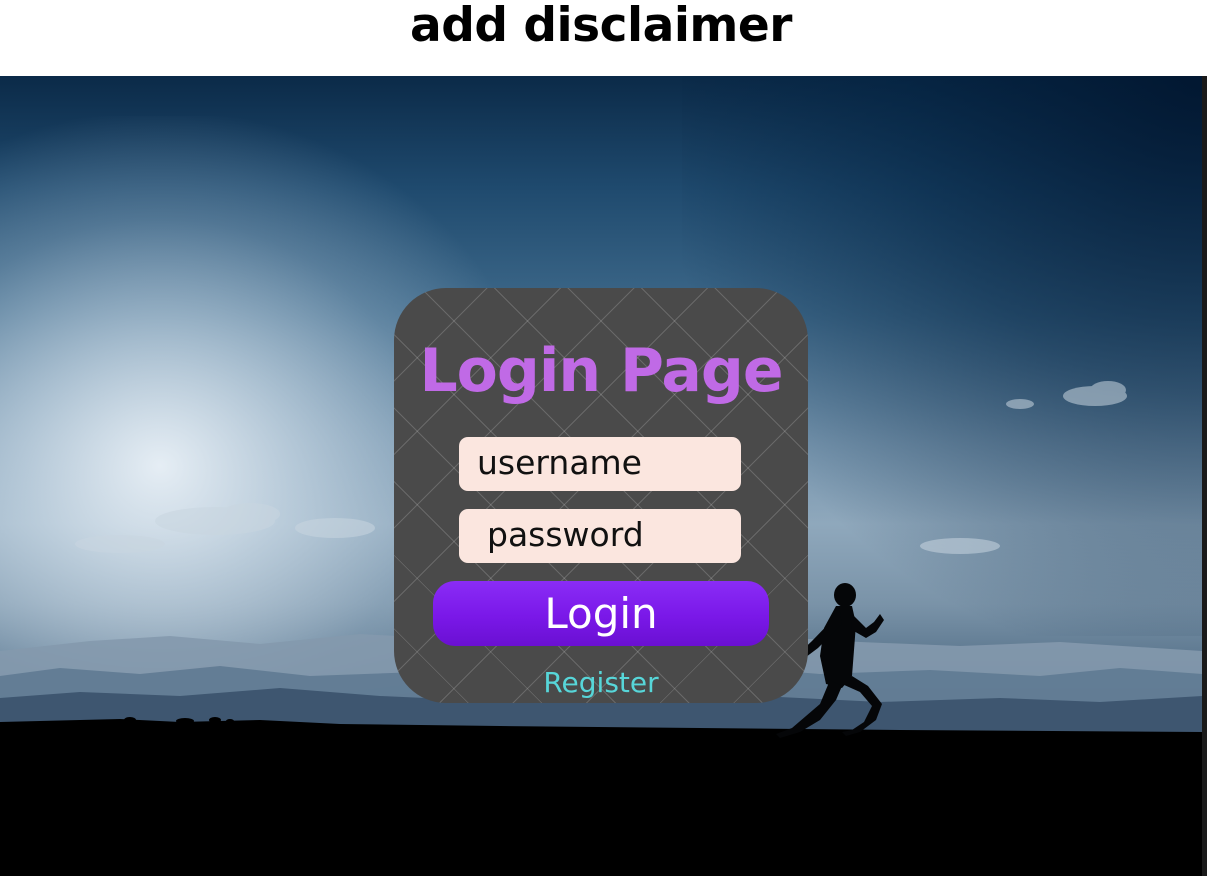  What do you see at coordinates (600, 464) in the screenshot?
I see `username-field` at bounding box center [600, 464].